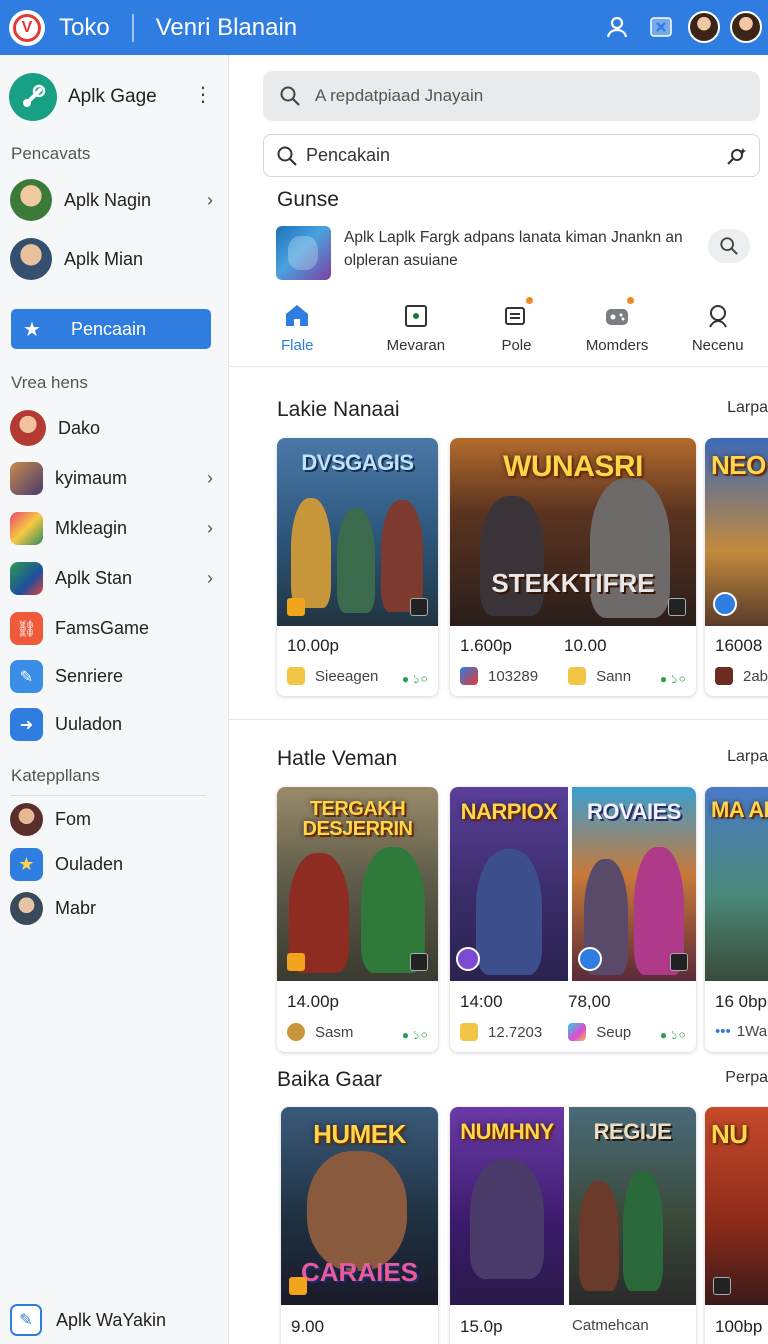  What do you see at coordinates (545, 1032) in the screenshot?
I see `game-meta: 12.7203 Seup` at bounding box center [545, 1032].